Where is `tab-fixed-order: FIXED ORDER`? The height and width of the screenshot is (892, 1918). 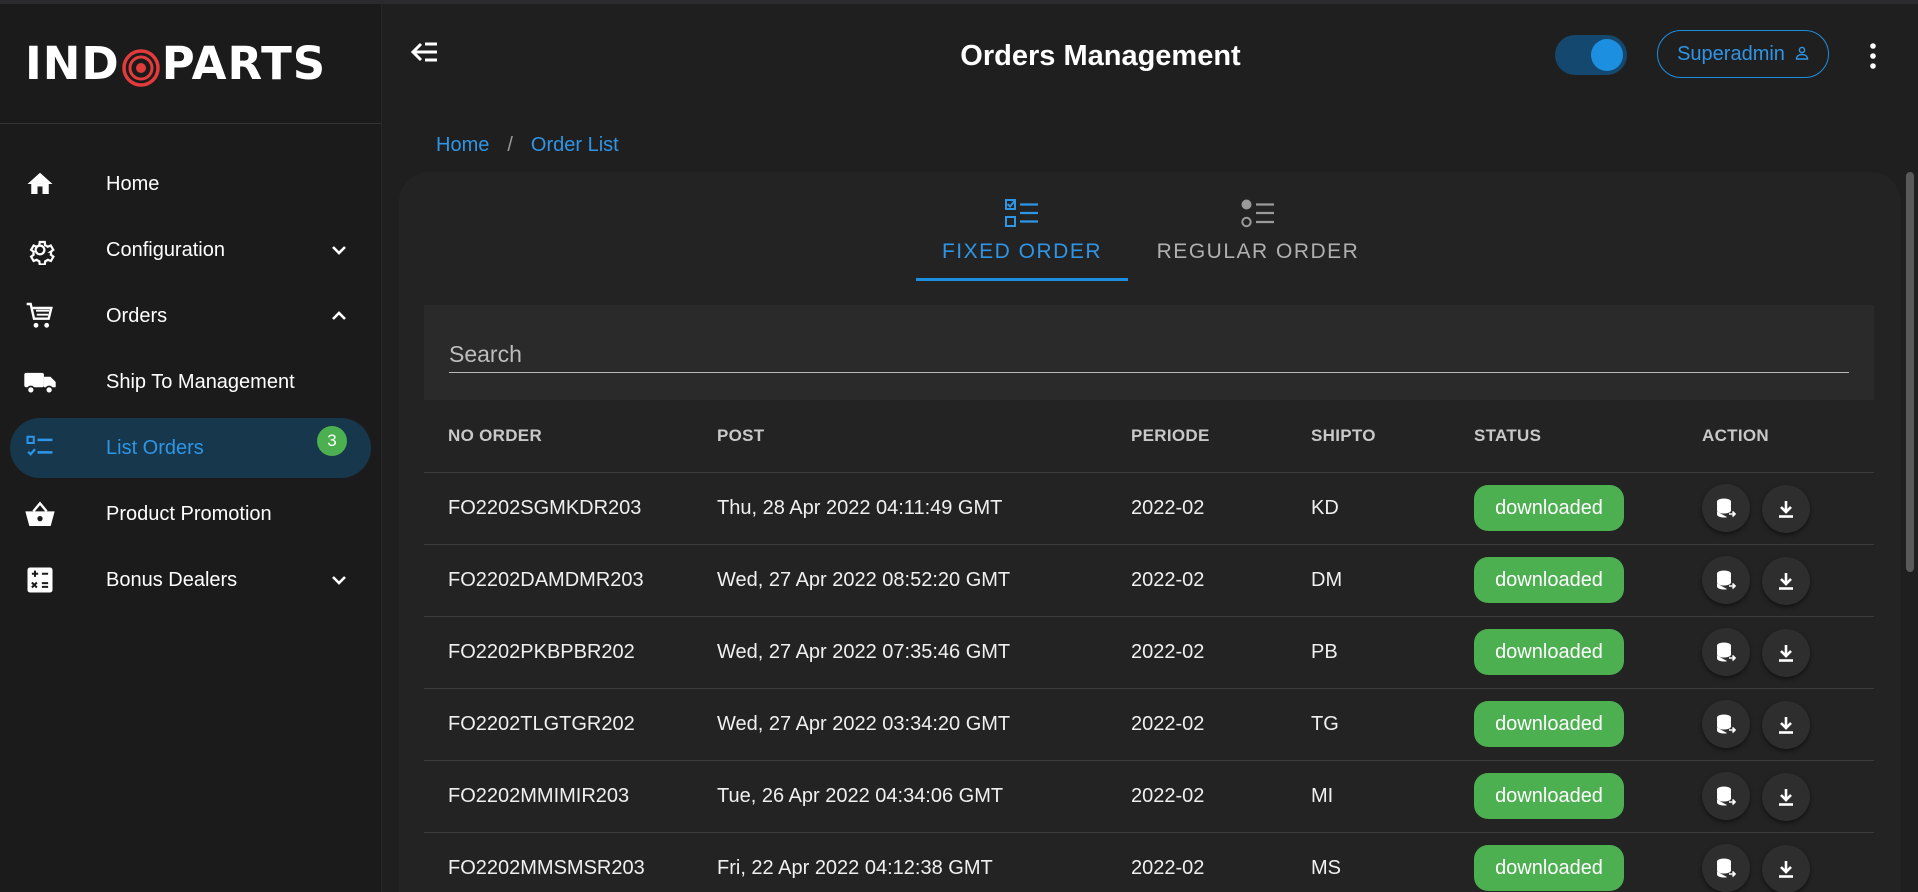
tab-fixed-order: FIXED ORDER is located at coordinates (1022, 236).